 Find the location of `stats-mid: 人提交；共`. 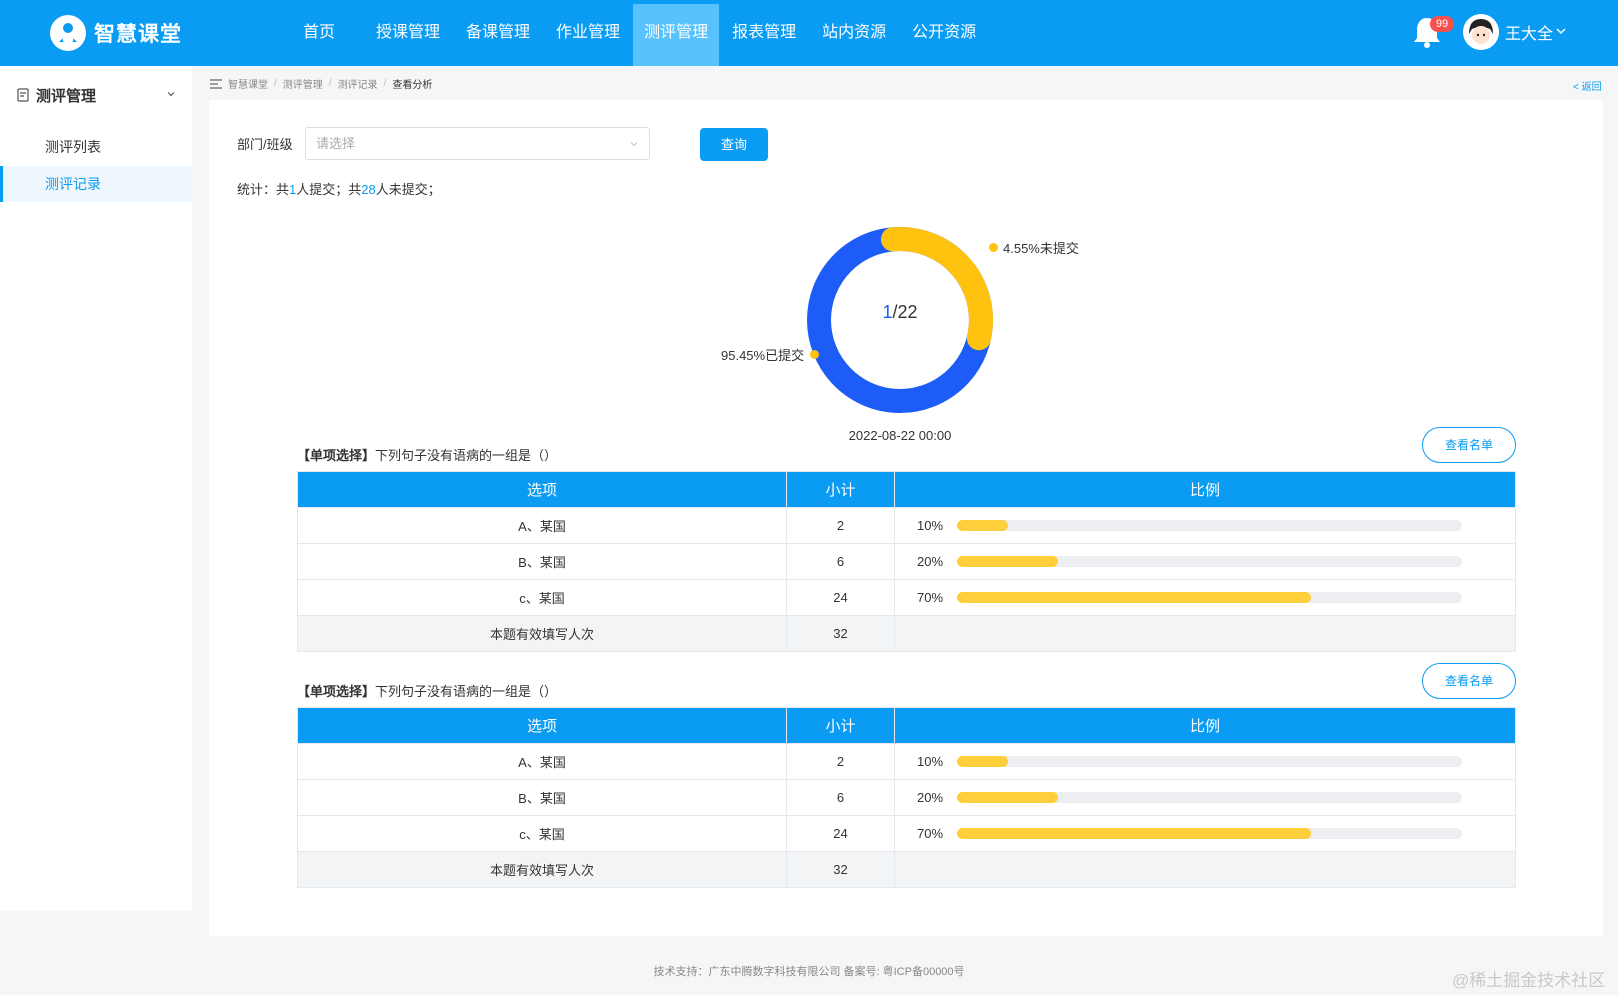

stats-mid: 人提交；共 is located at coordinates (329, 189).